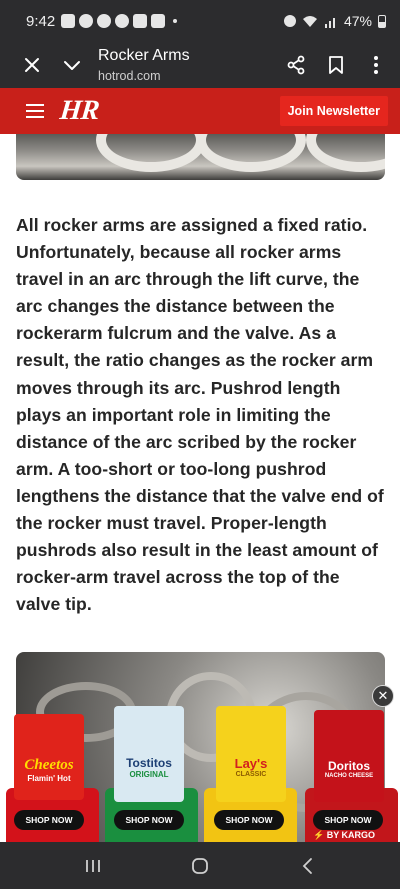 The image size is (400, 889). I want to click on lays-bag: Lay's CLASSIC, so click(251, 754).